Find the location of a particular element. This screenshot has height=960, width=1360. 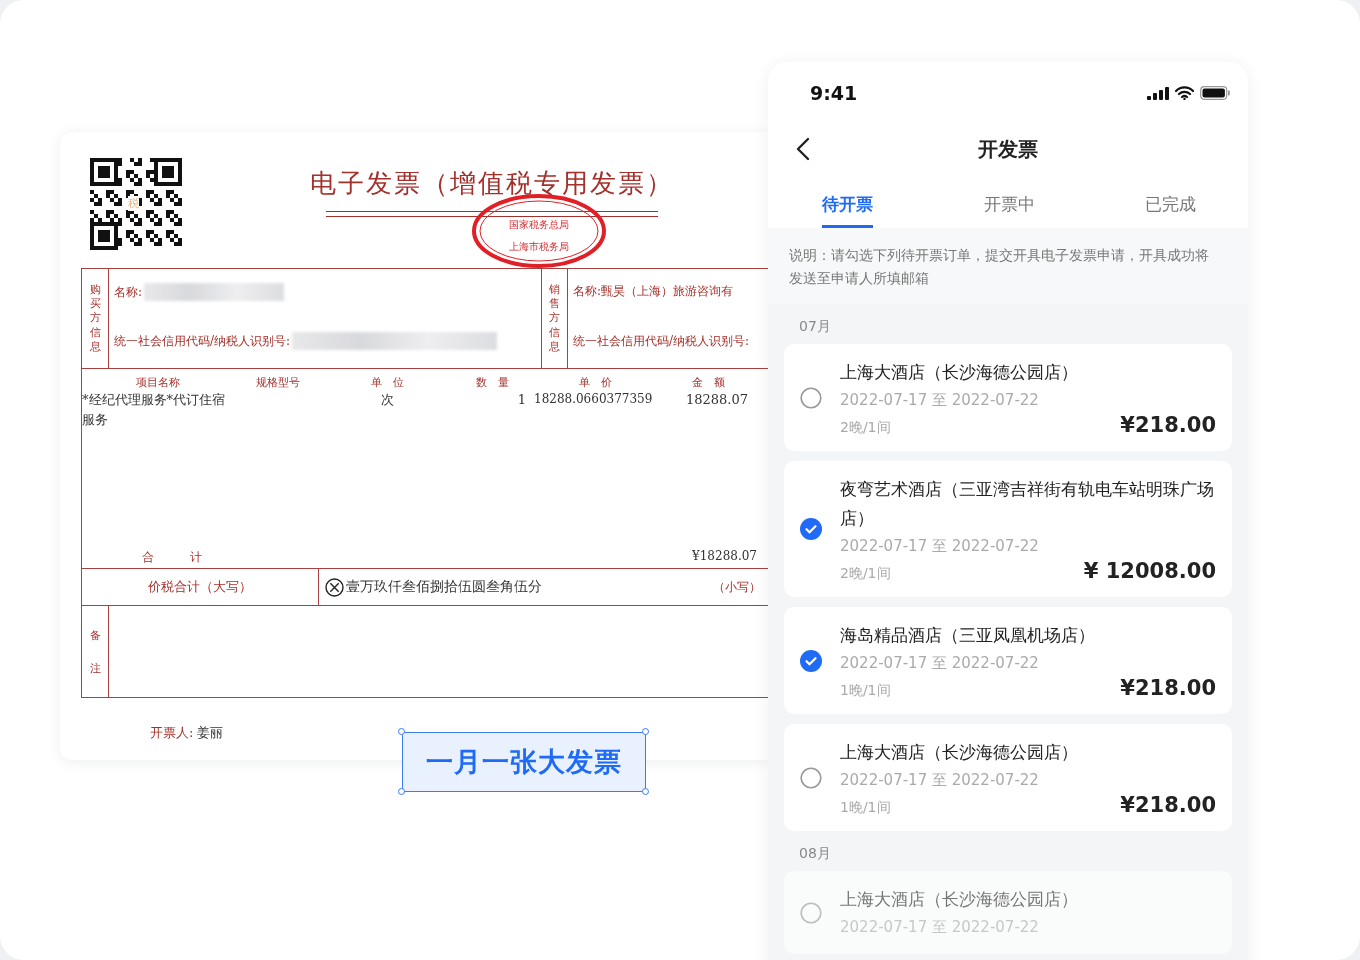

stamp-icon is located at coordinates (539, 231).